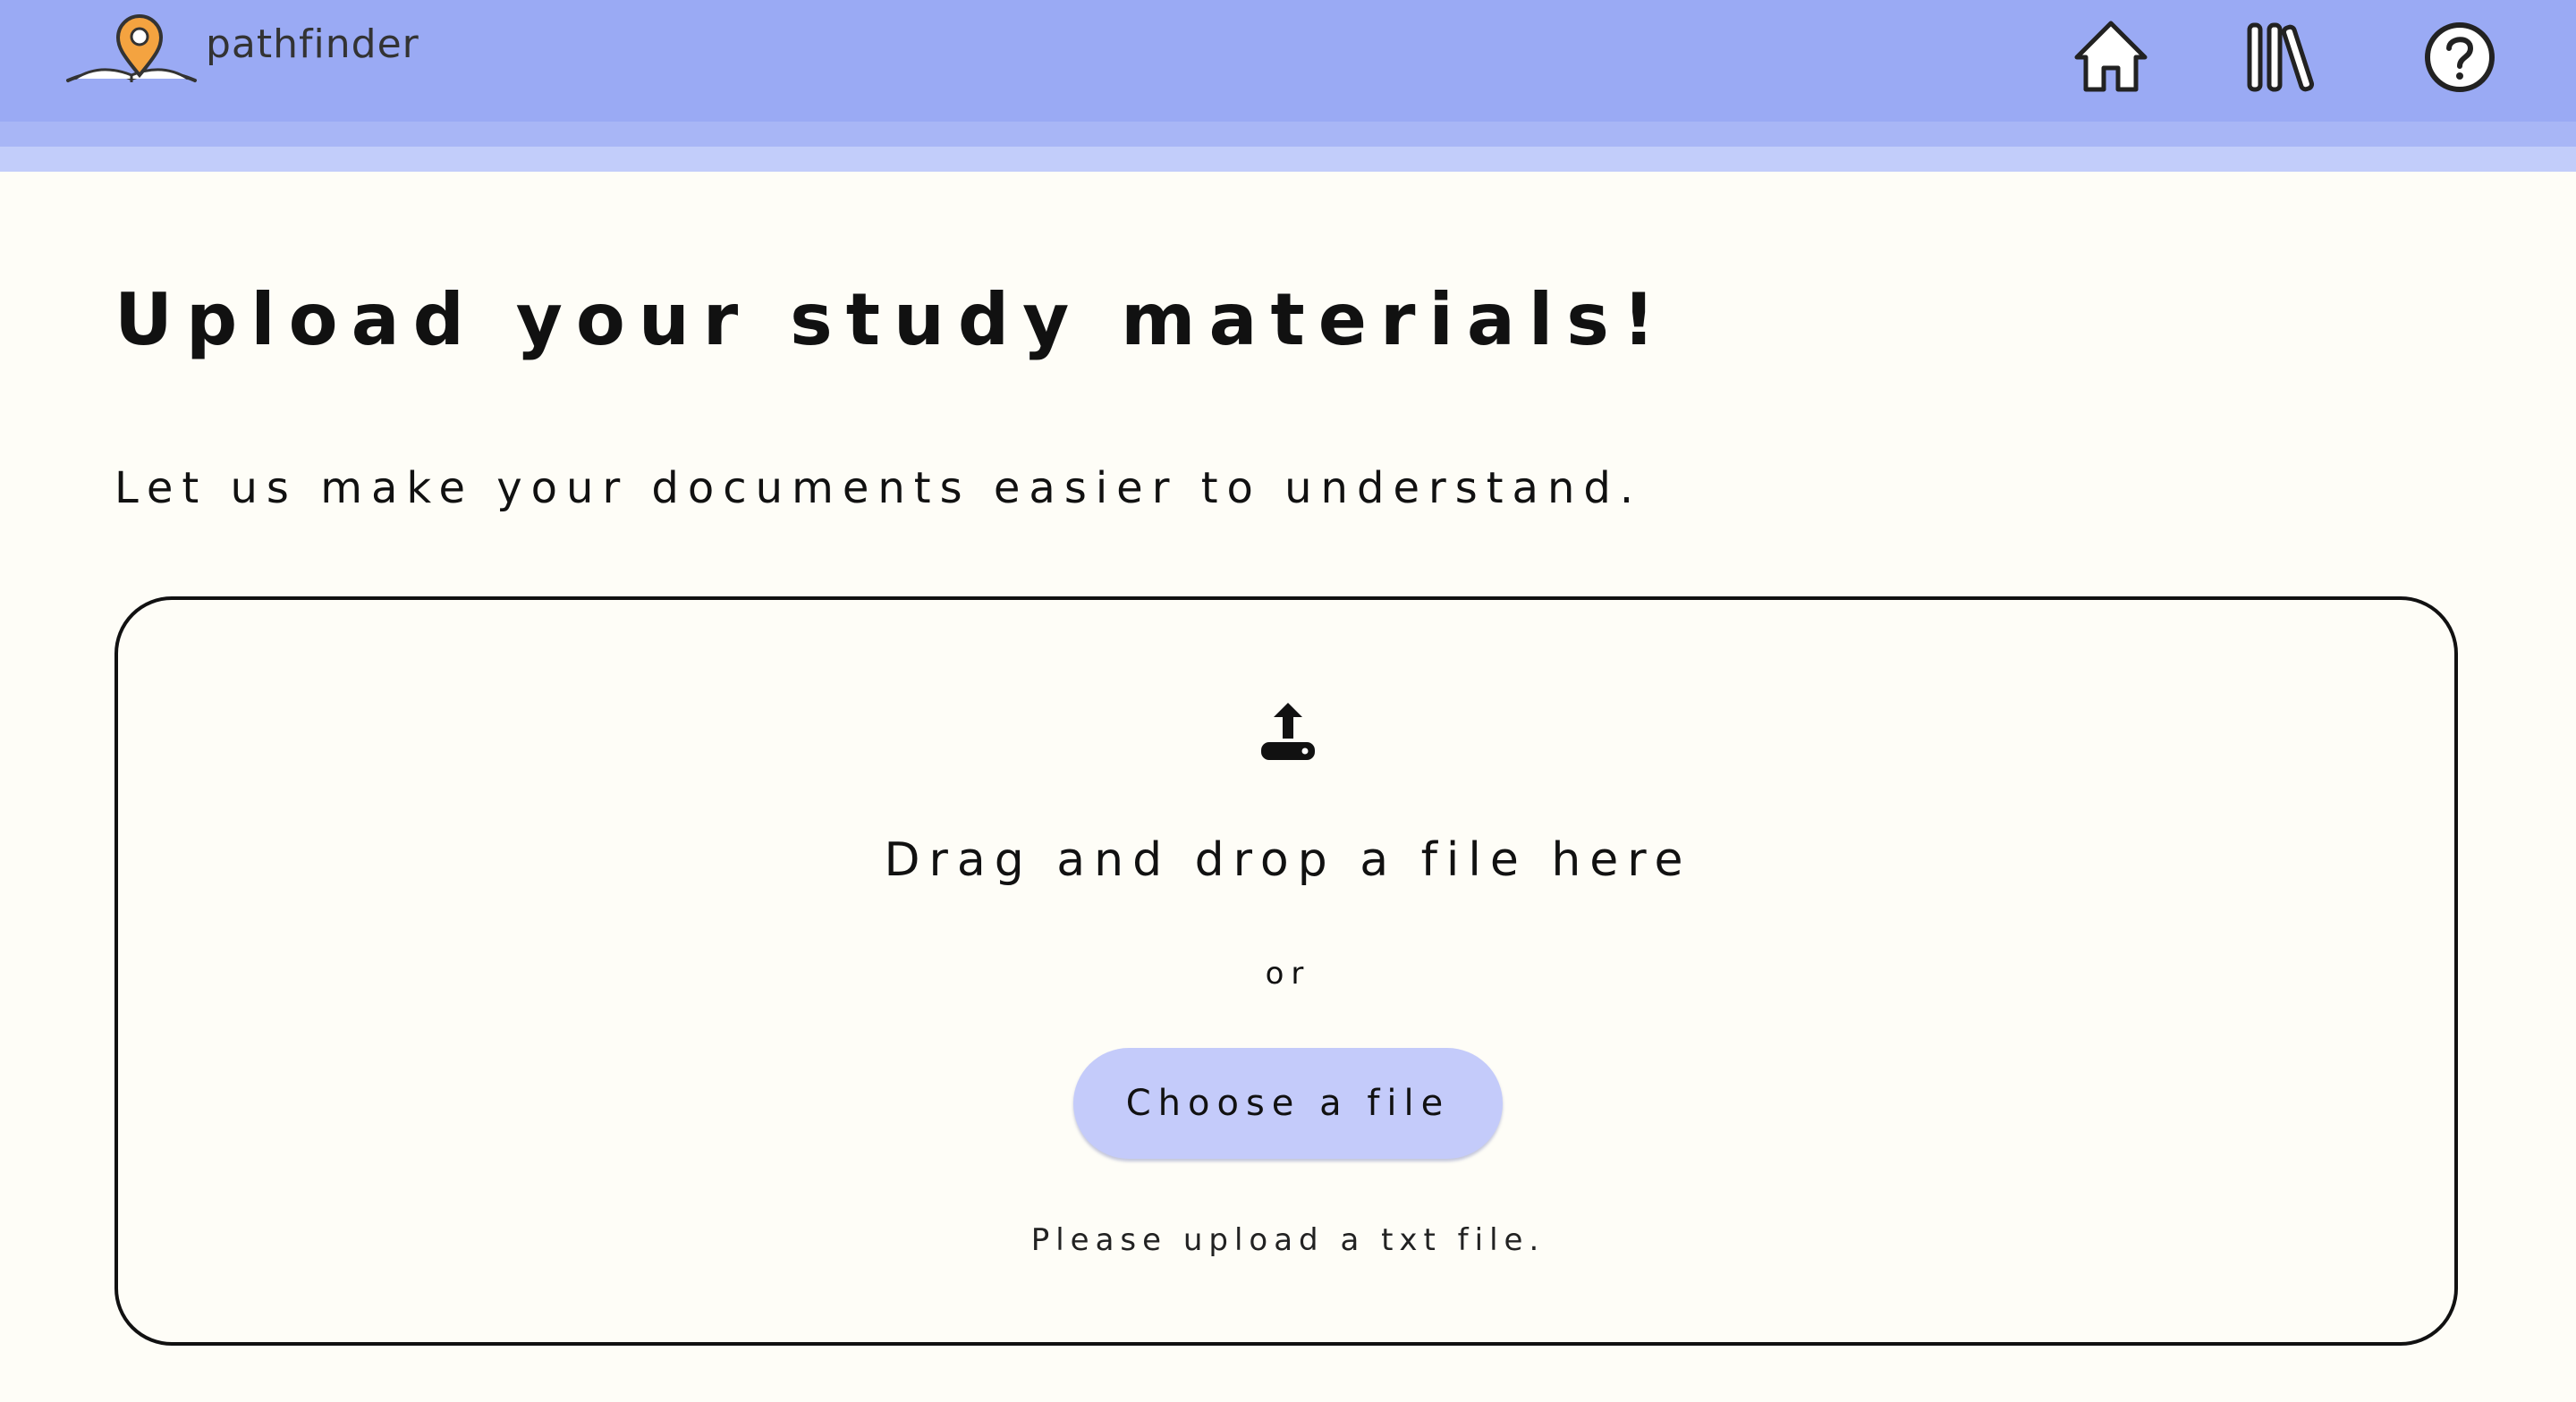 The height and width of the screenshot is (1402, 2576). I want to click on file-type-hint: Please upload a txt file., so click(1288, 1240).